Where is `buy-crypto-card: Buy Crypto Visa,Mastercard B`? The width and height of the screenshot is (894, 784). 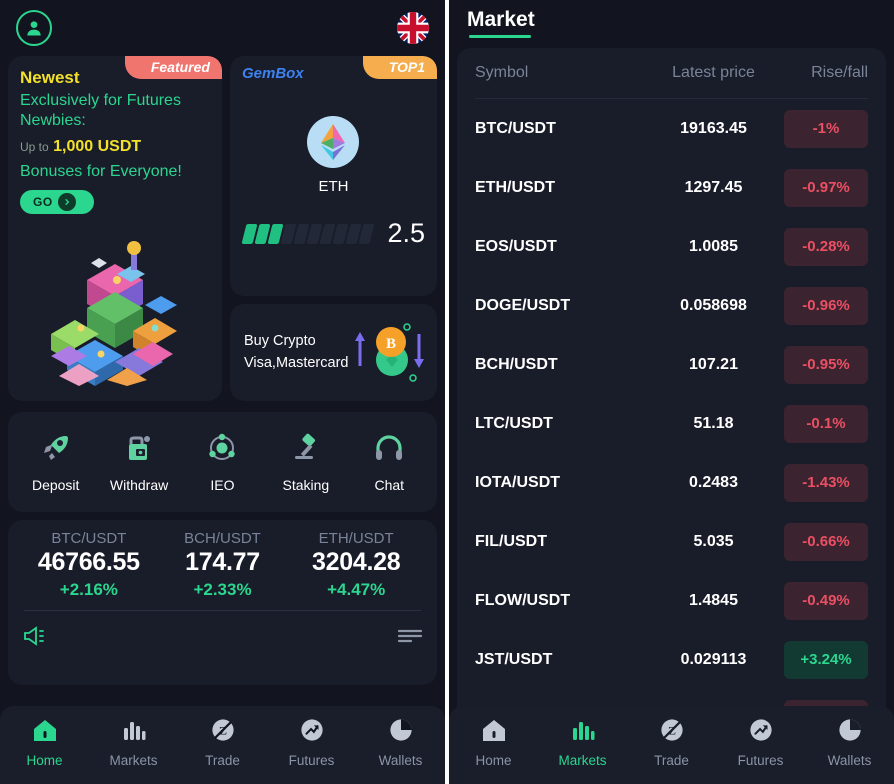
buy-crypto-card: Buy Crypto Visa,Mastercard B is located at coordinates (333, 352).